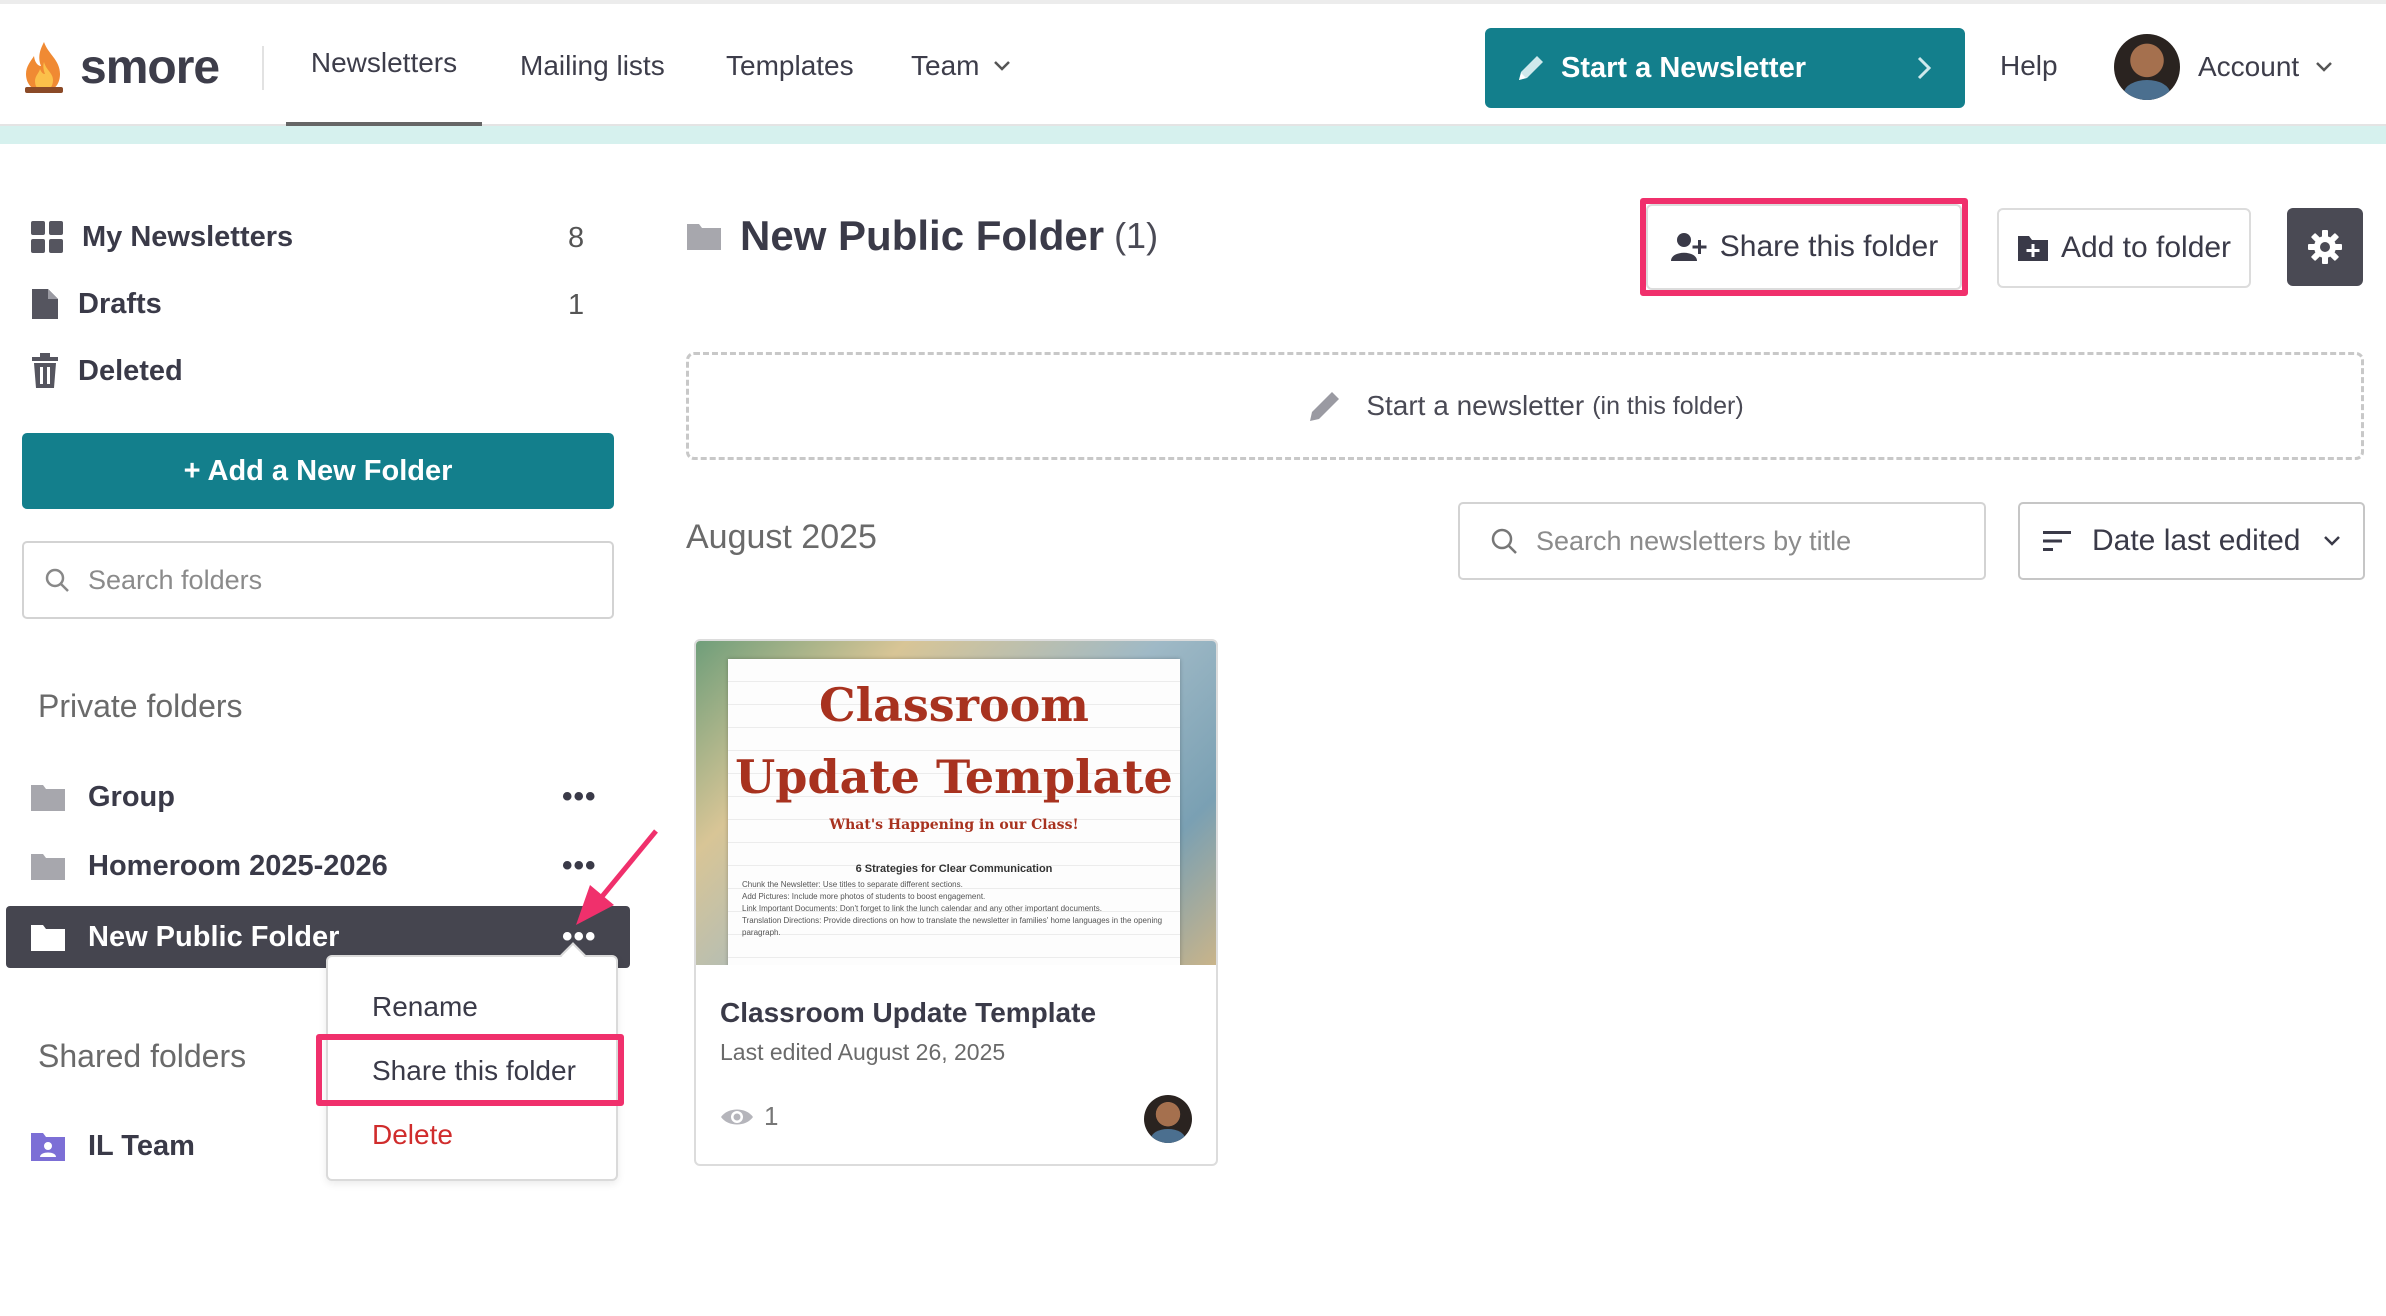  I want to click on newsletter-count: 8, so click(576, 238).